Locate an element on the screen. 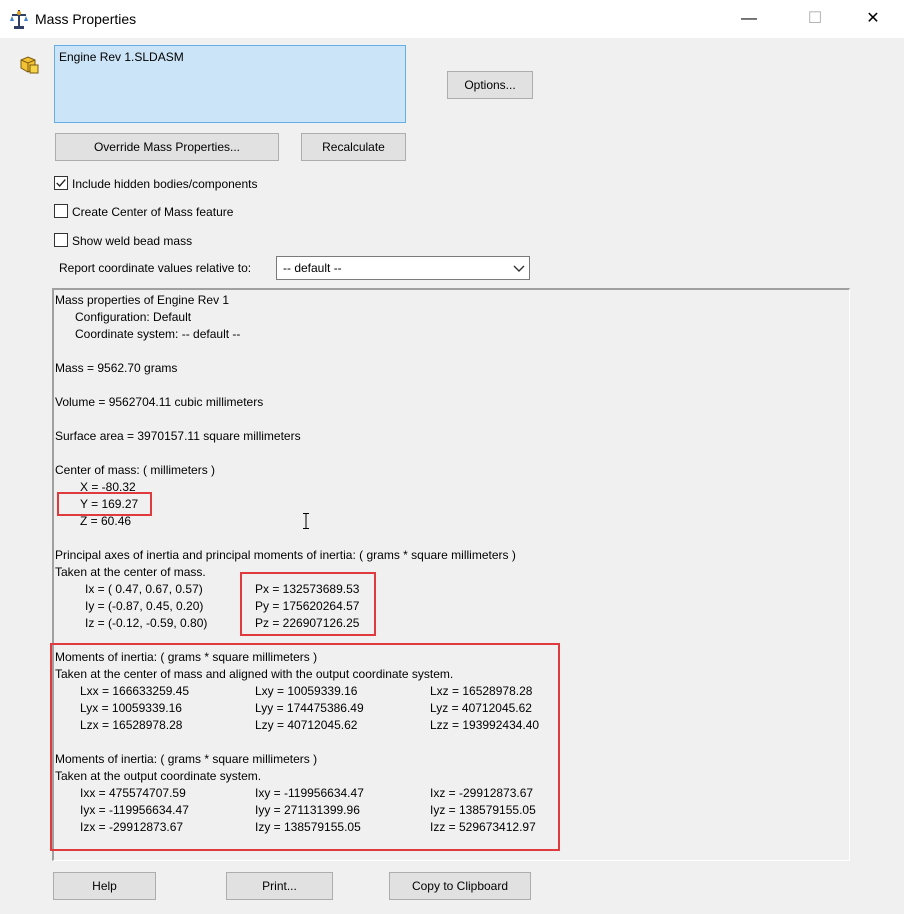 This screenshot has width=904, height=914. configuration-text: Configuration: Default is located at coordinates (133, 317).